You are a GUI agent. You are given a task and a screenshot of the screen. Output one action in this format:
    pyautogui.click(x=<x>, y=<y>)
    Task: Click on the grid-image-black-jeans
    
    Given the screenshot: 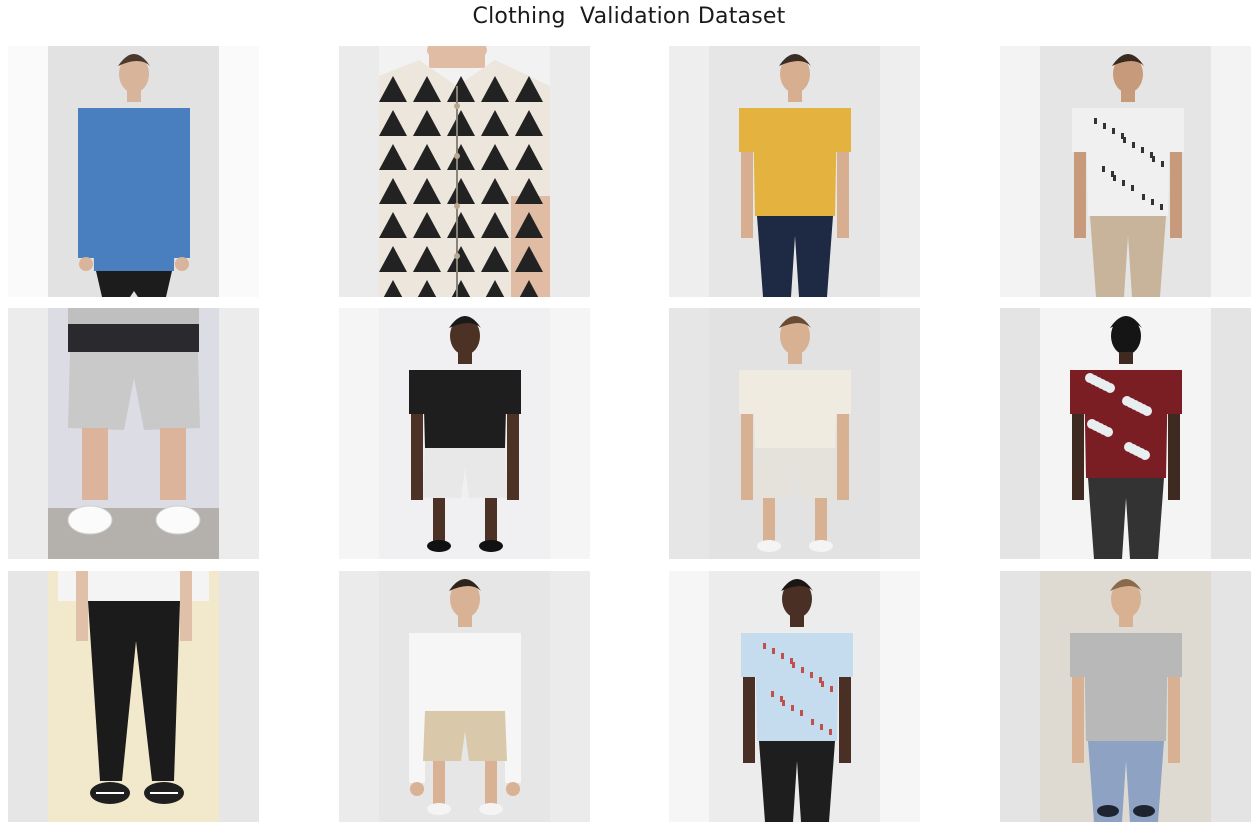 What is the action you would take?
    pyautogui.click(x=133, y=696)
    